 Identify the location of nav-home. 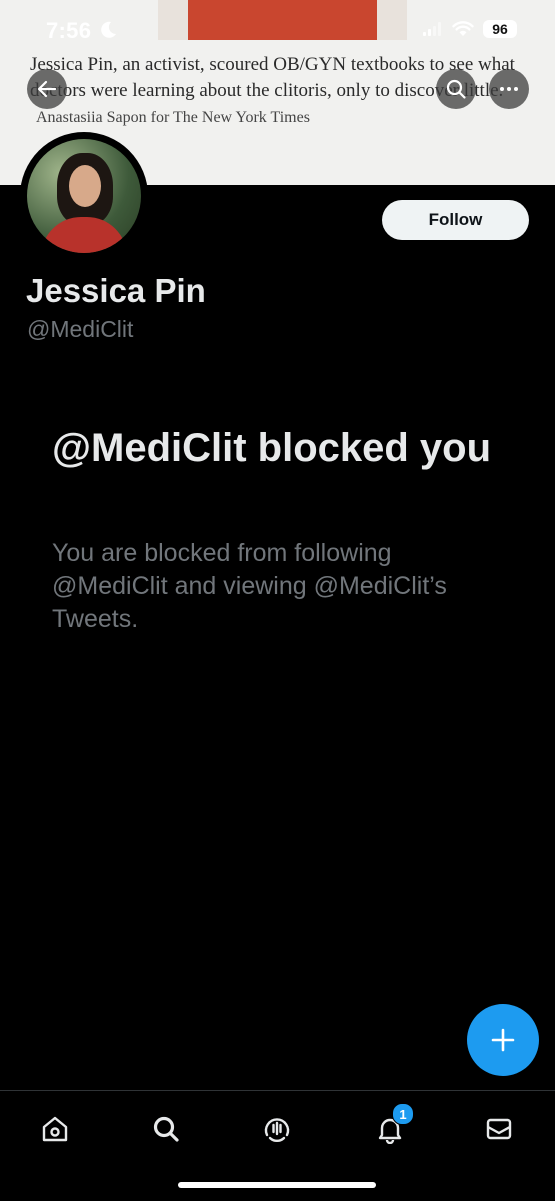
(55, 1129).